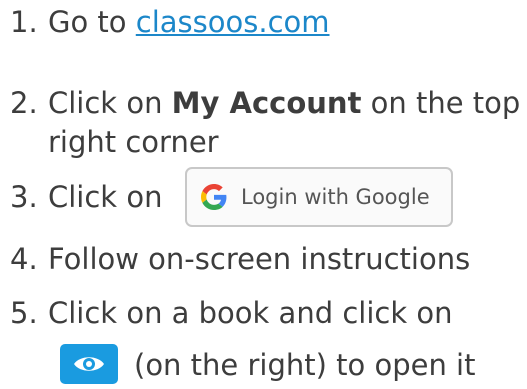 The width and height of the screenshot is (527, 389). Describe the element at coordinates (441, 103) in the screenshot. I see `step-text-suffix: on the top` at that location.